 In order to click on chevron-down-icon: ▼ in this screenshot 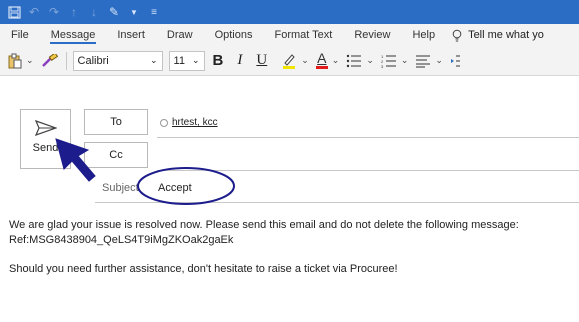, I will do `click(134, 12)`.